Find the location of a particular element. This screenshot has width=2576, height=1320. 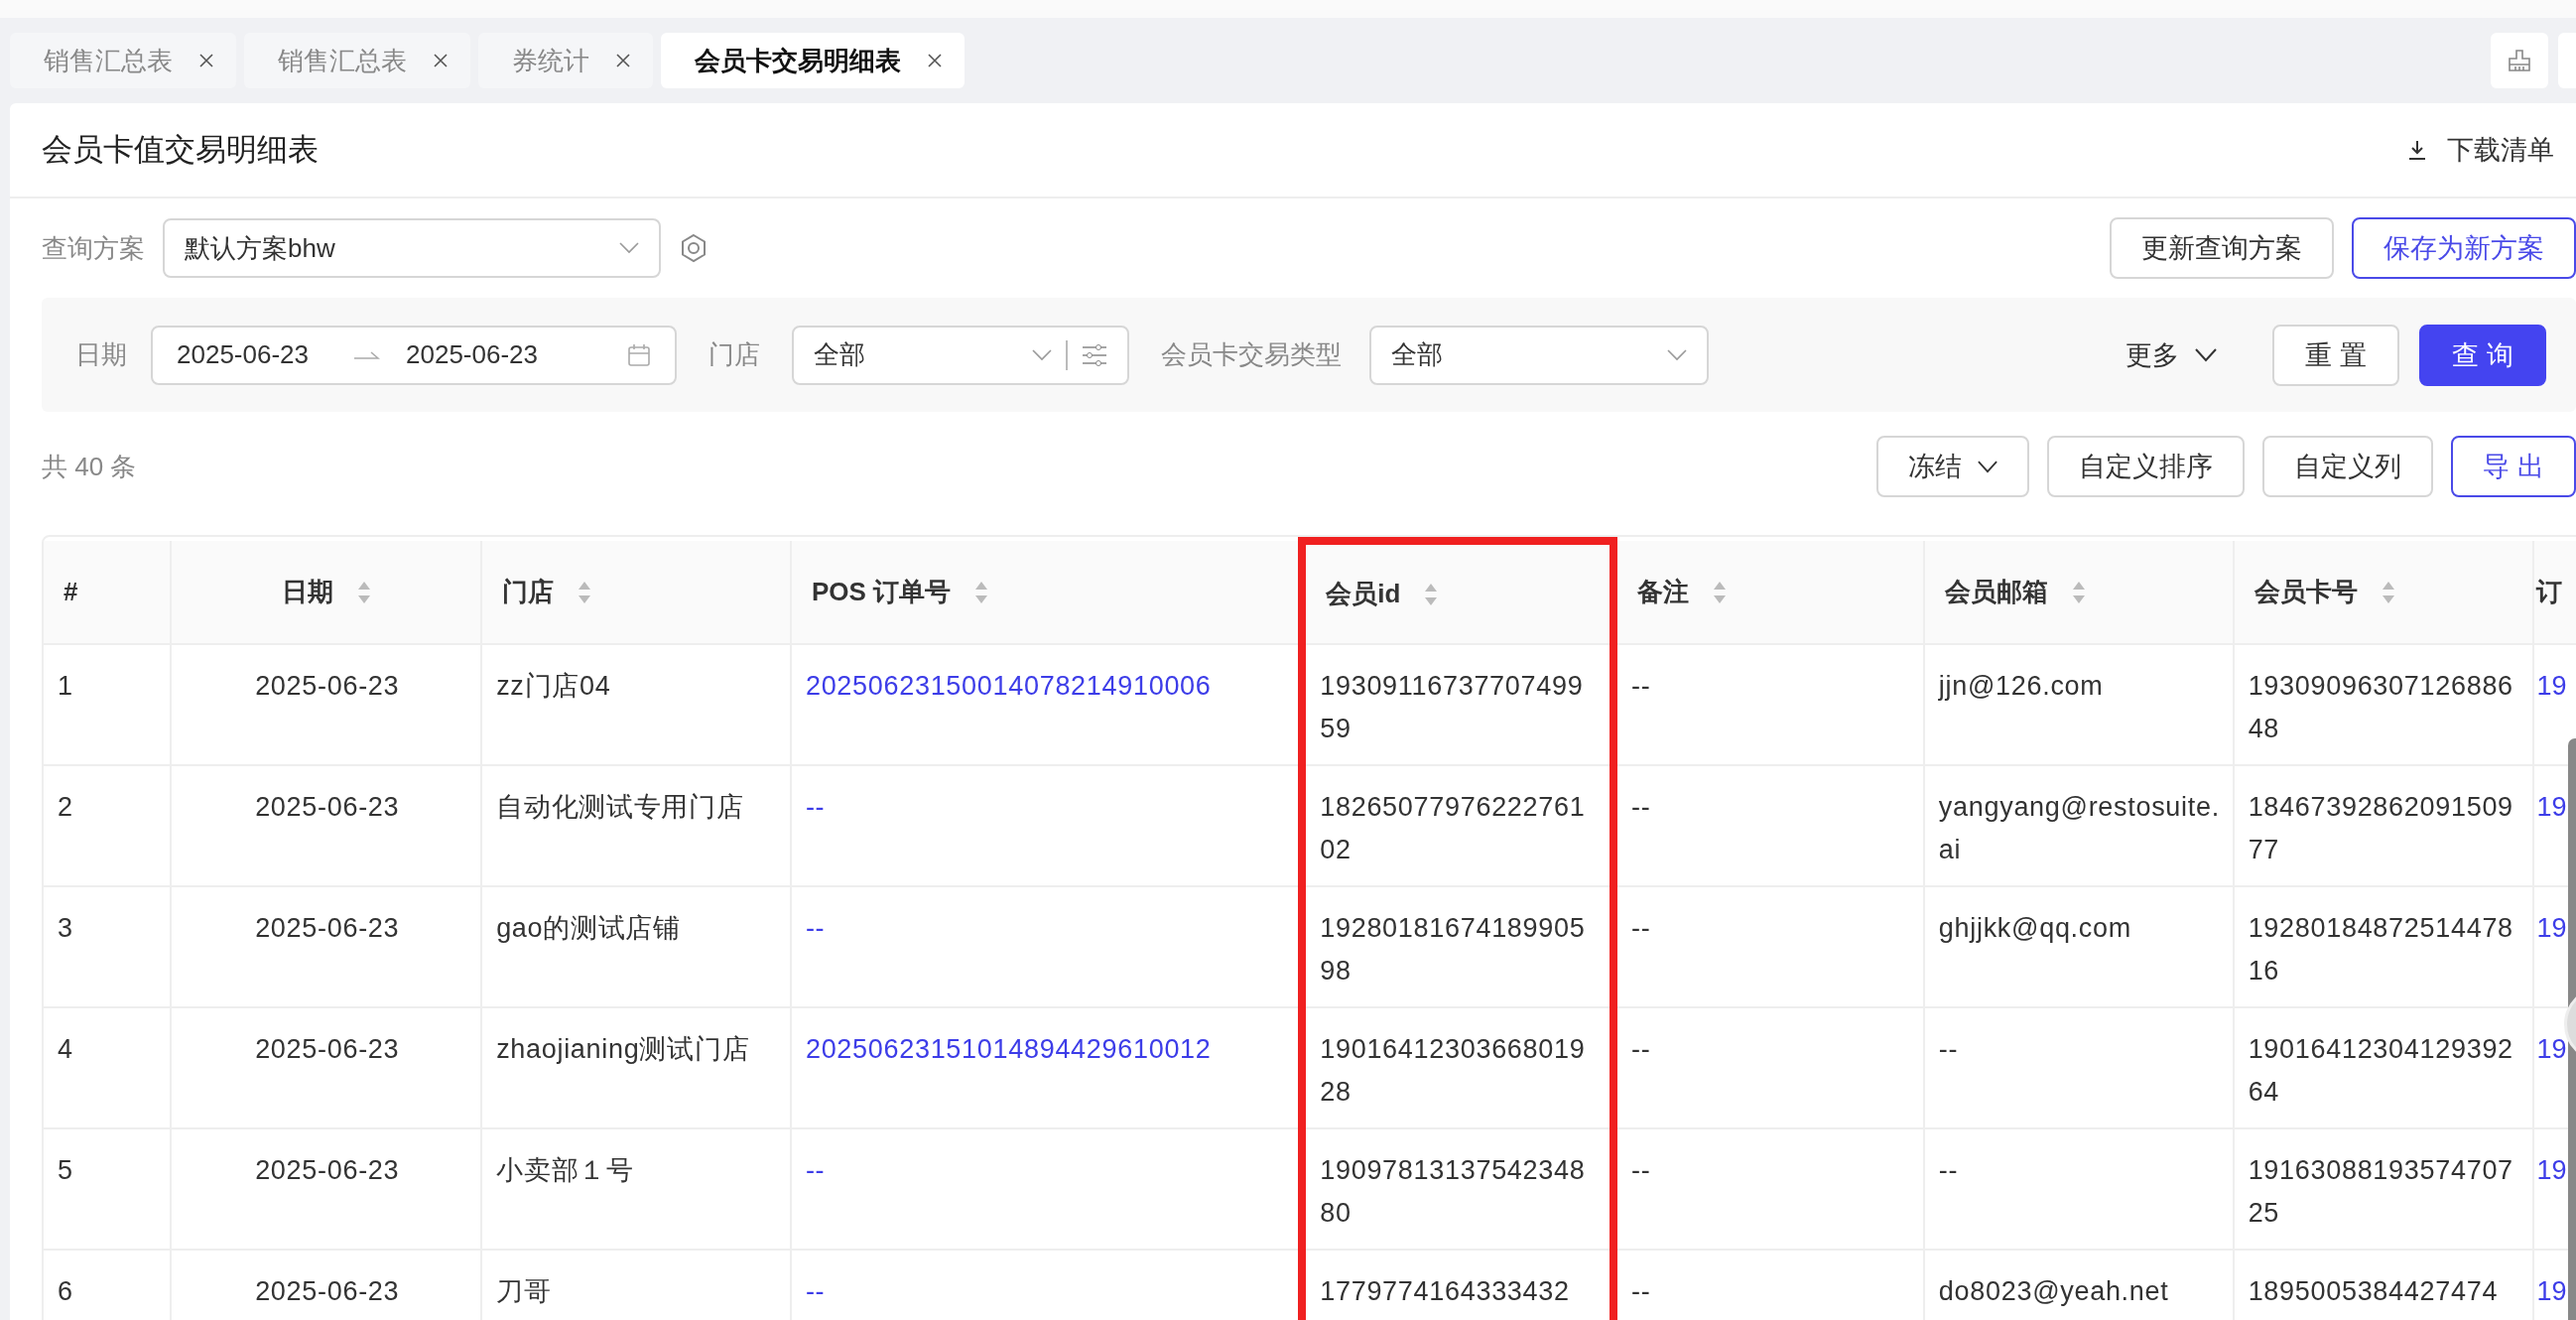

table-cell: 2 is located at coordinates (65, 807).